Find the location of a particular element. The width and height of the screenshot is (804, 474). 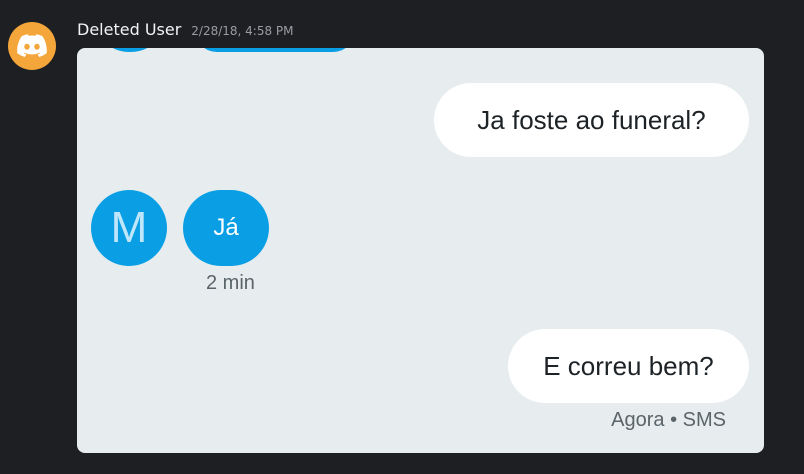

outgoing-bubble: Ja foste ao funeral? is located at coordinates (591, 120).